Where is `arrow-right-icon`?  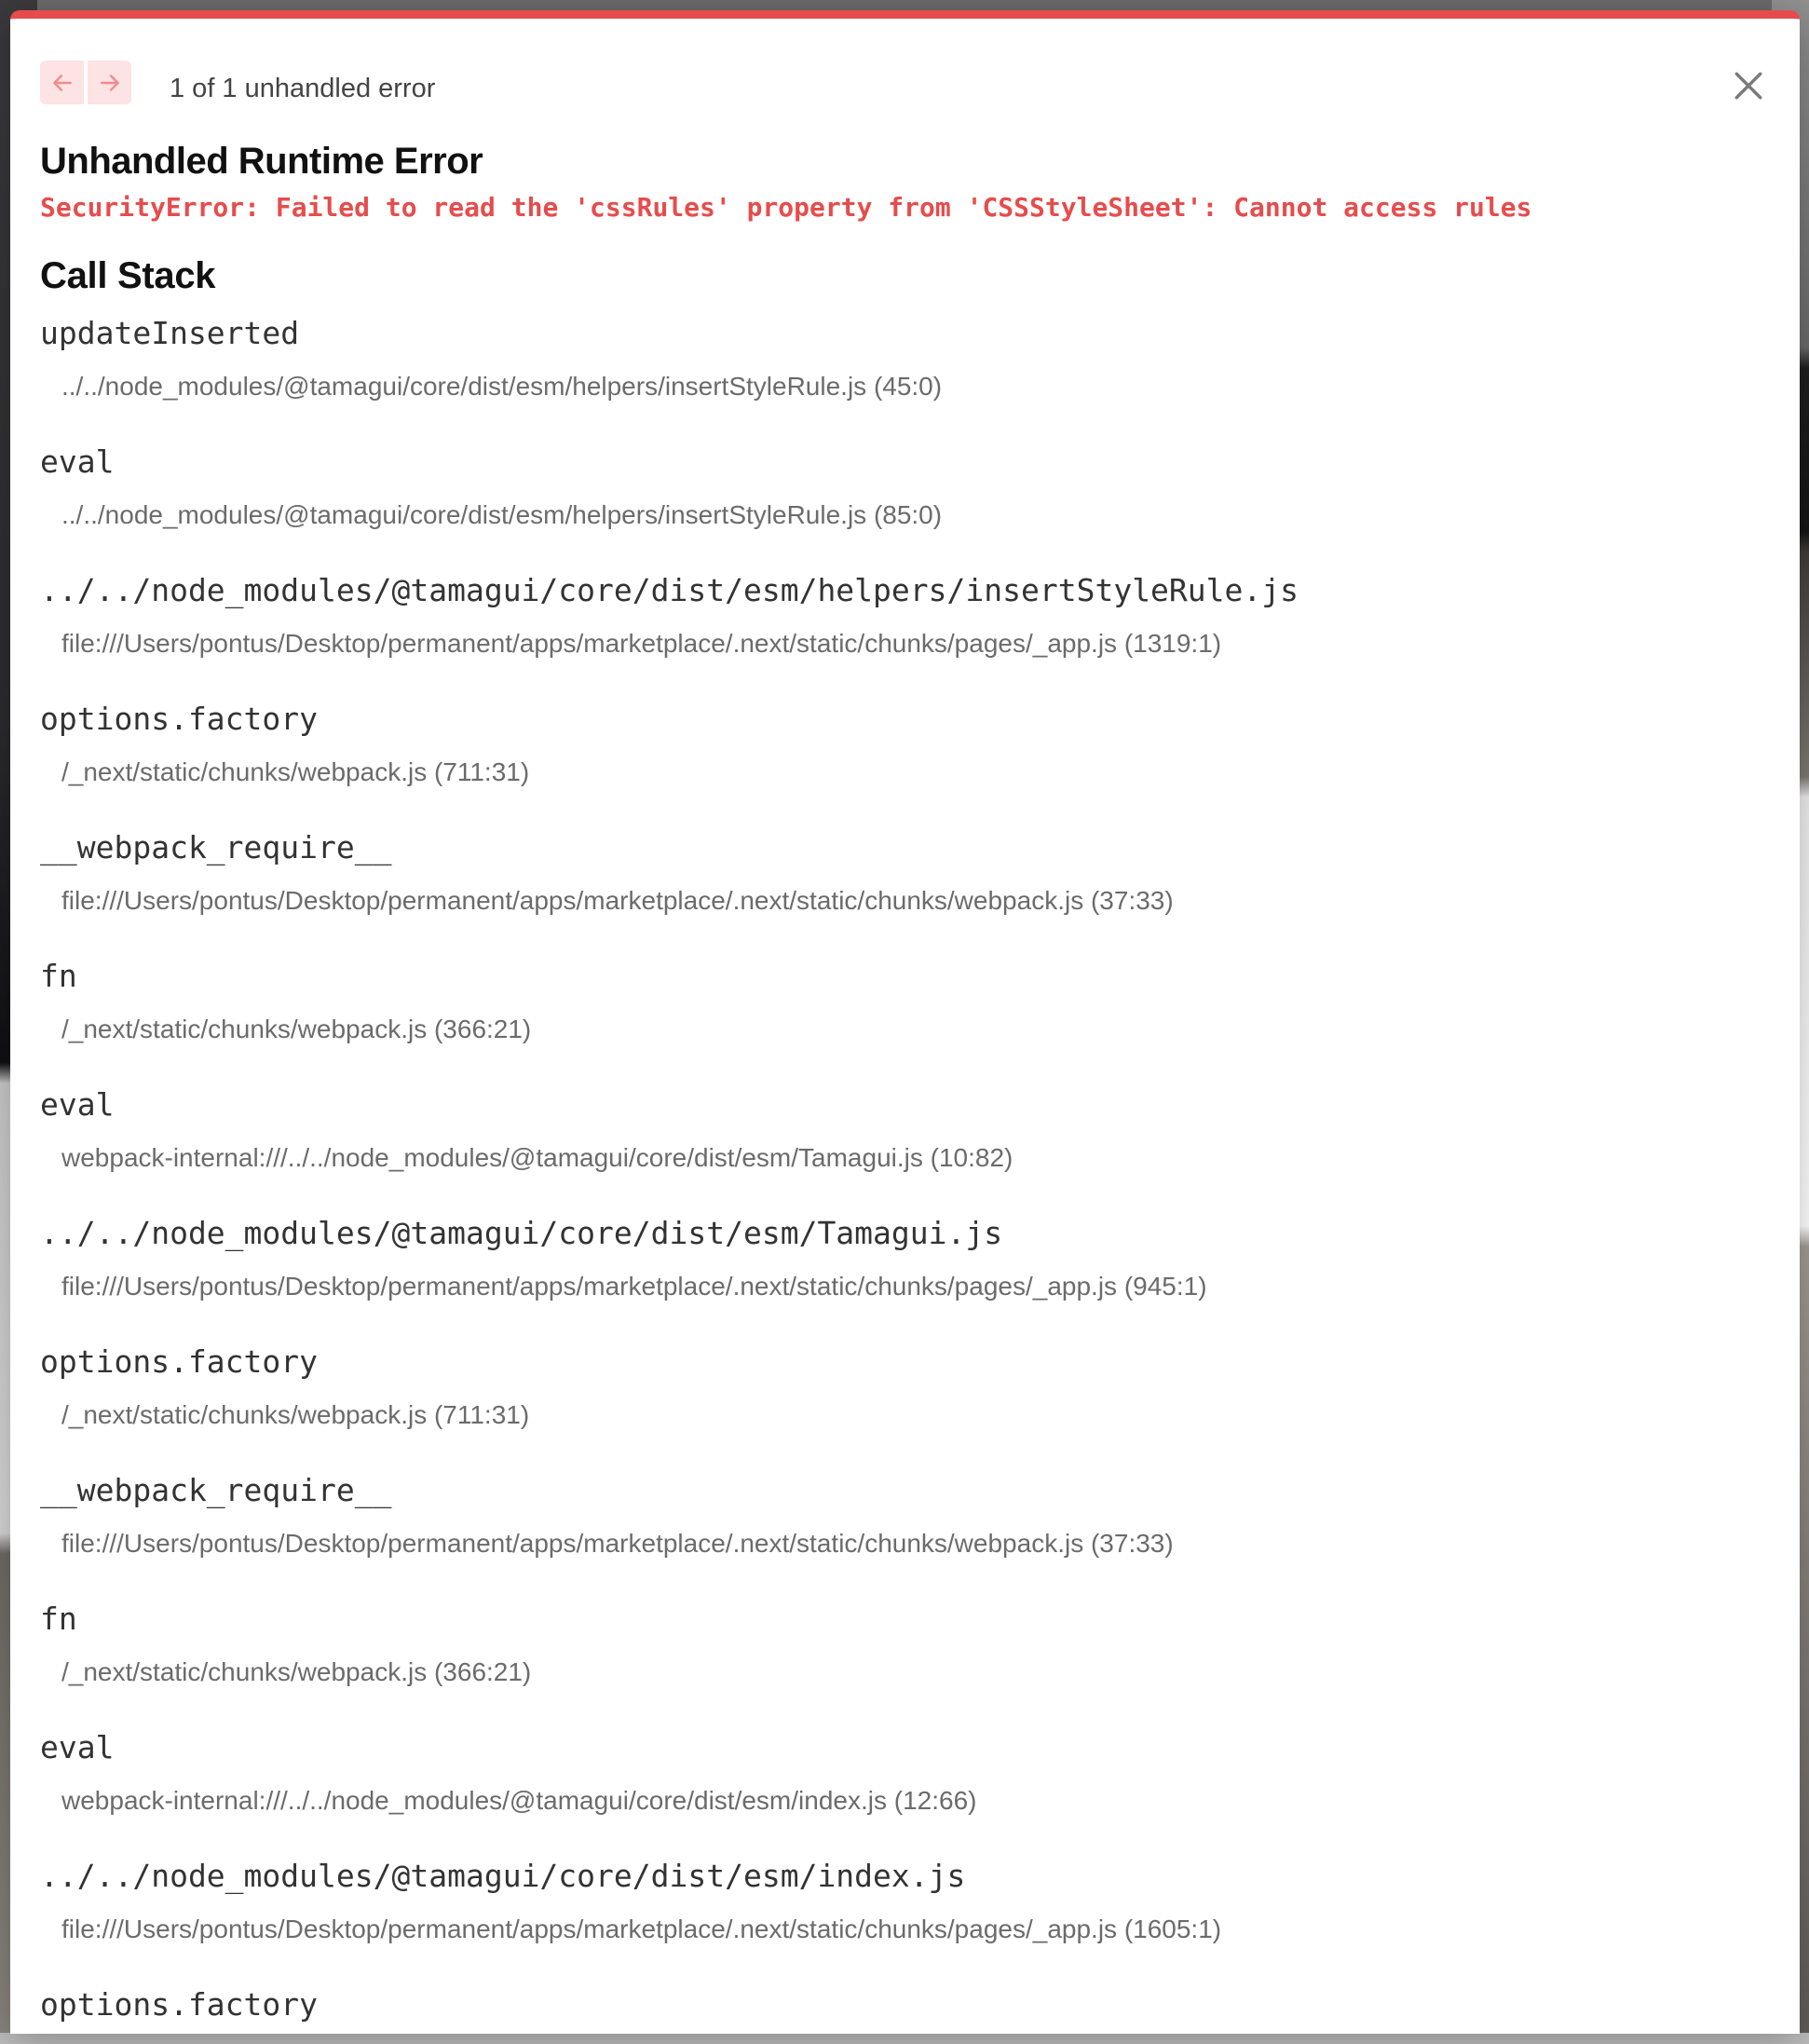 arrow-right-icon is located at coordinates (109, 82).